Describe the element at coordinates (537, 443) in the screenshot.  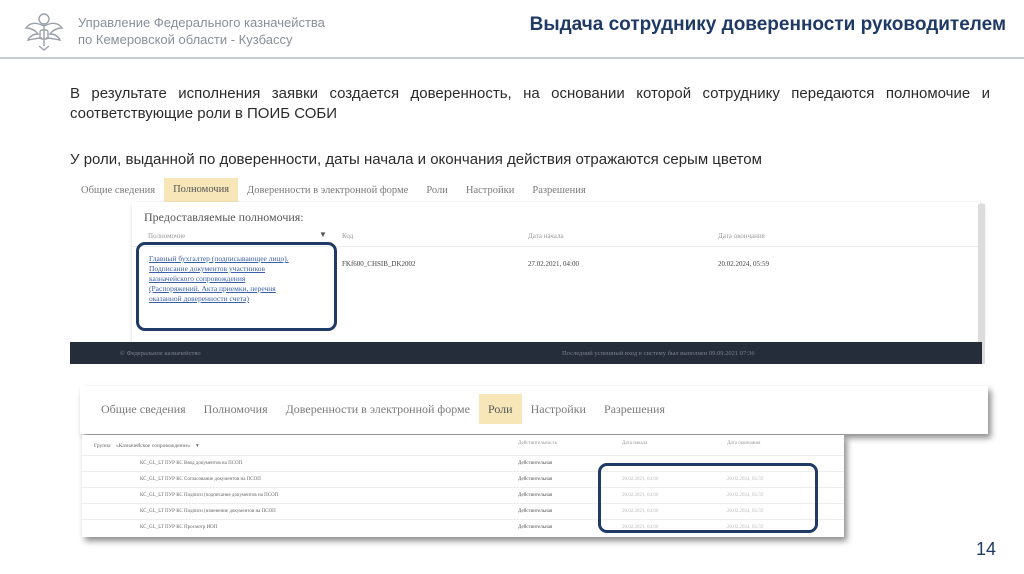
I see `column-validity: Действительность` at that location.